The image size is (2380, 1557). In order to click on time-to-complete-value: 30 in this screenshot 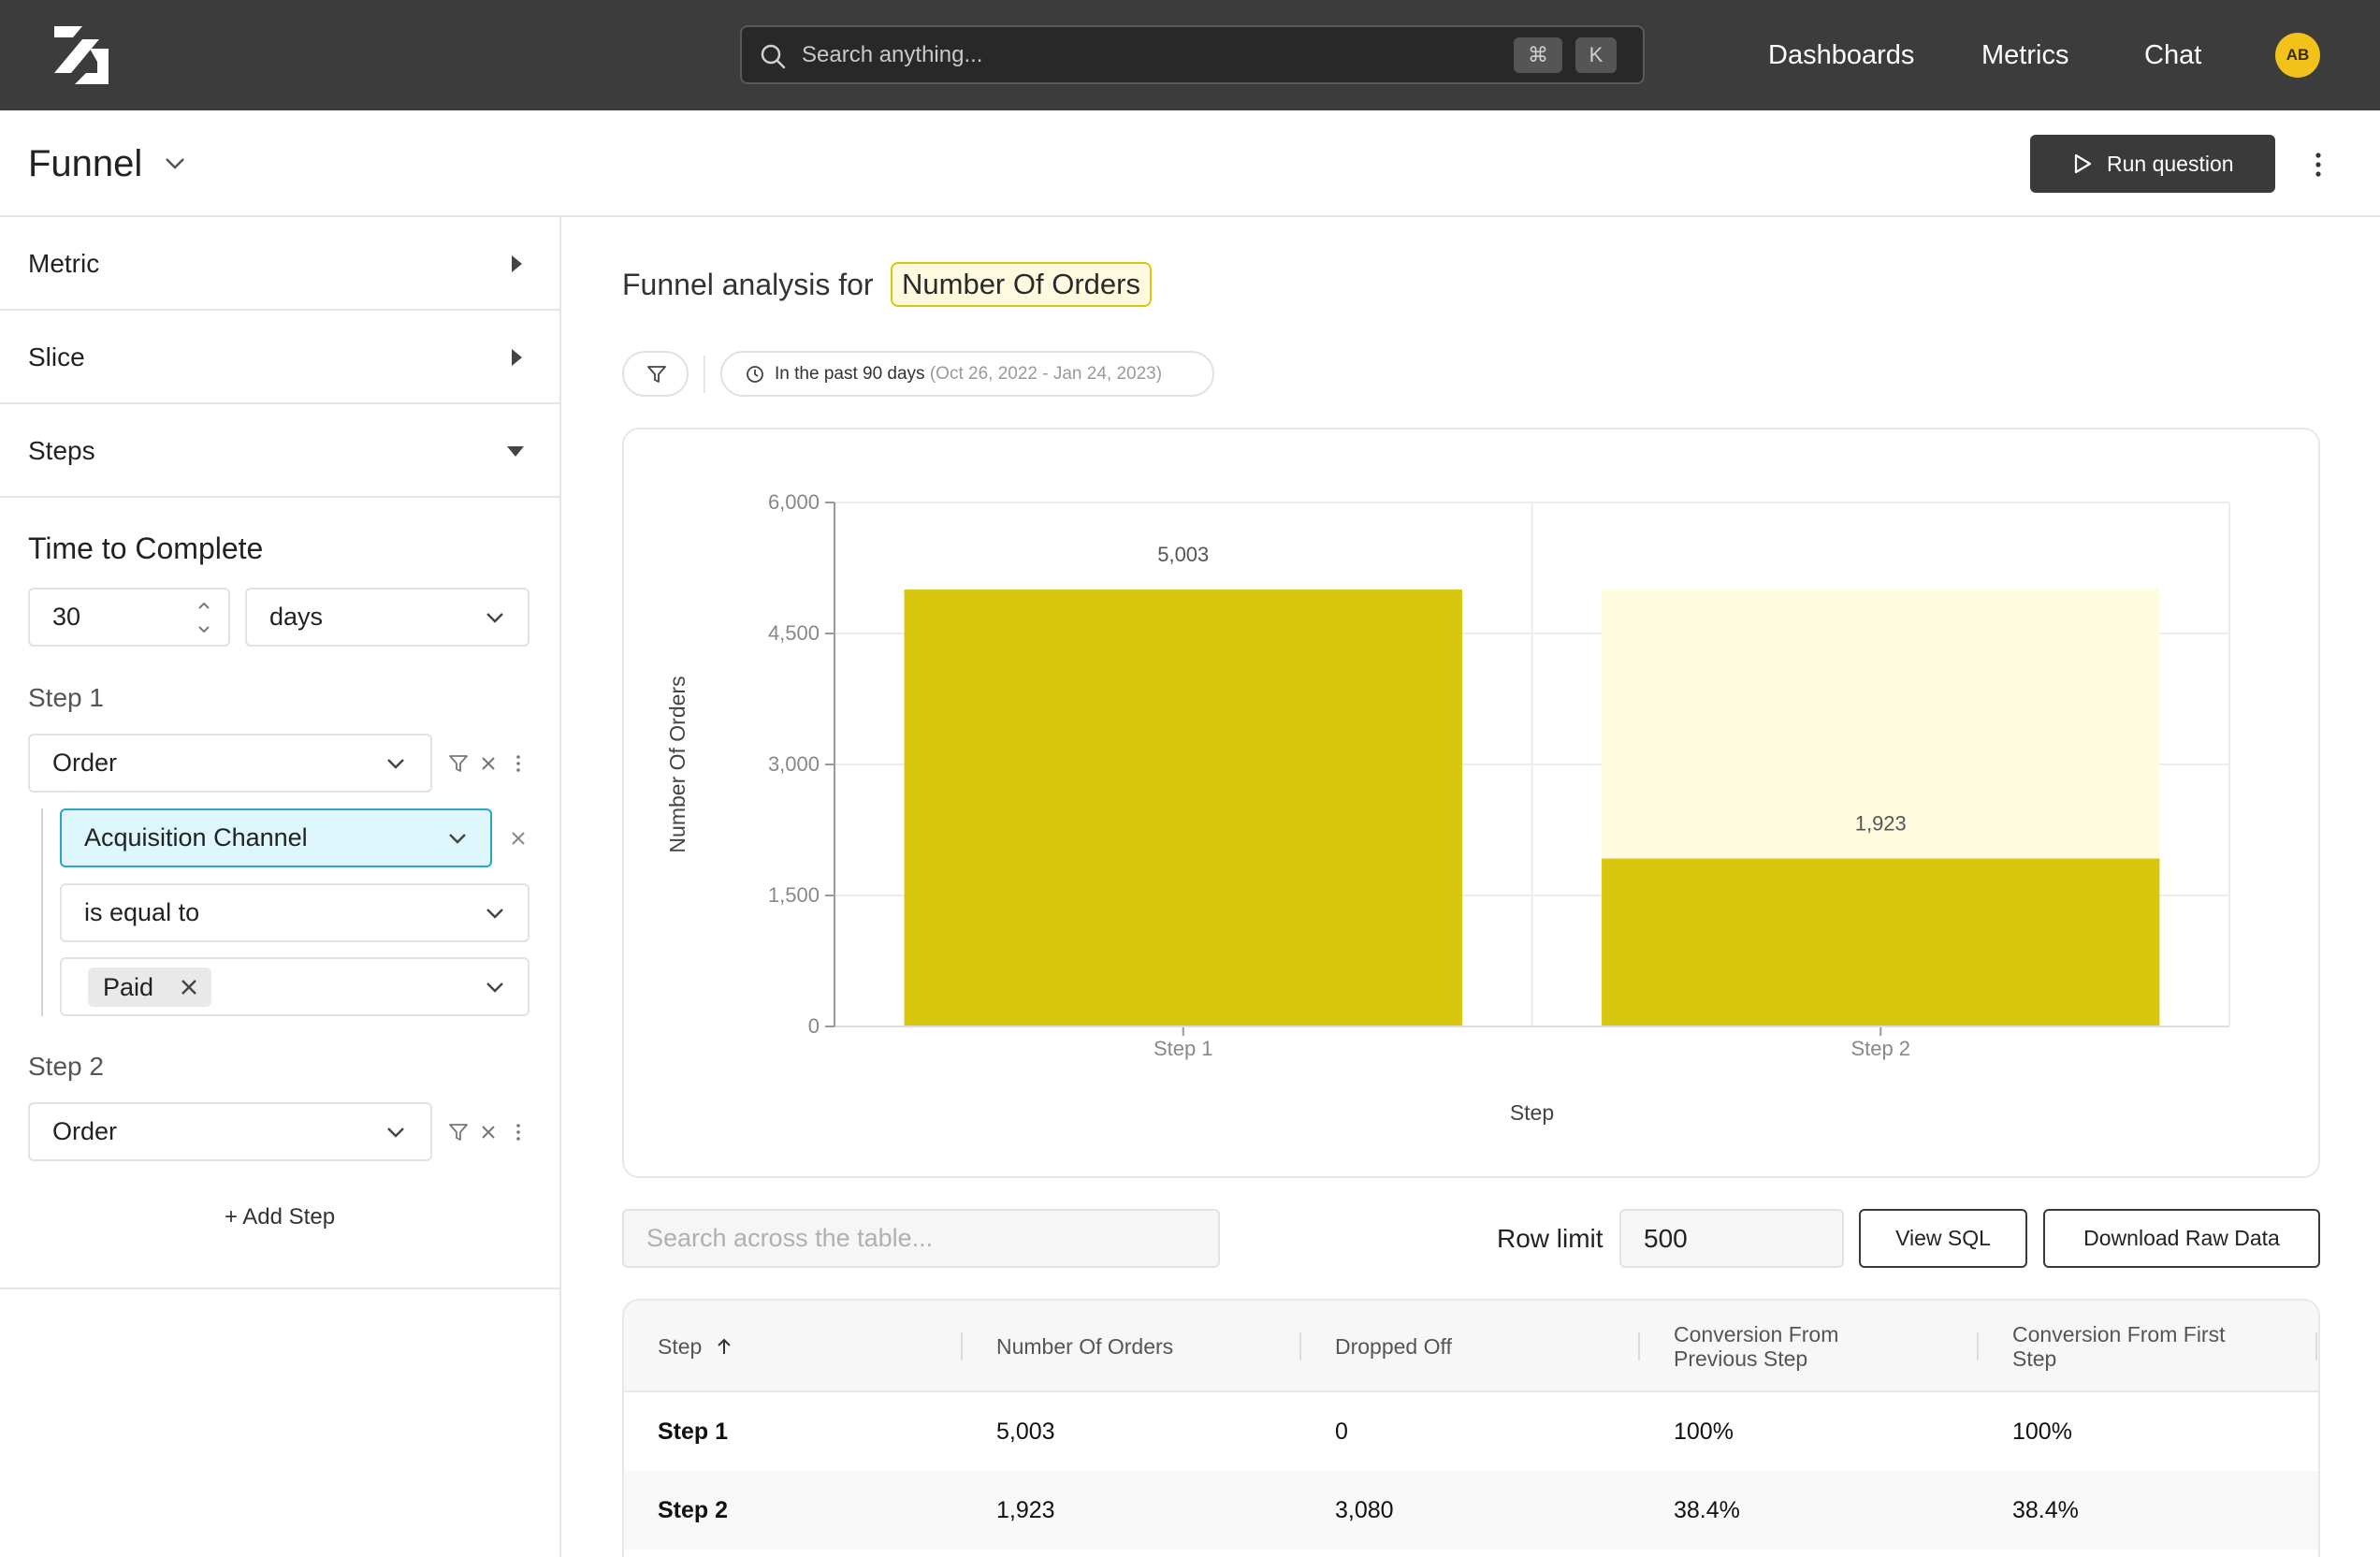, I will do `click(66, 617)`.